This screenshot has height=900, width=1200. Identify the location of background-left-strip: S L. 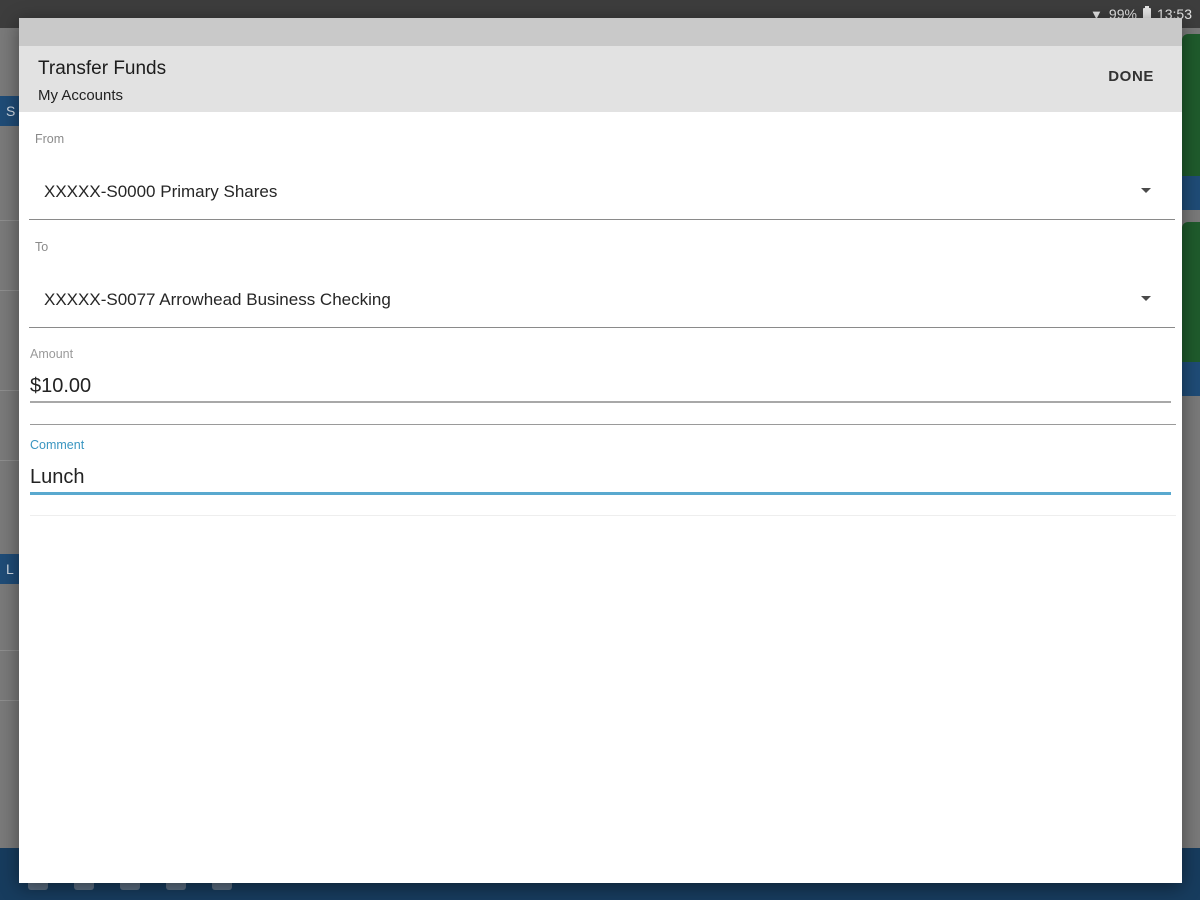
(10, 464).